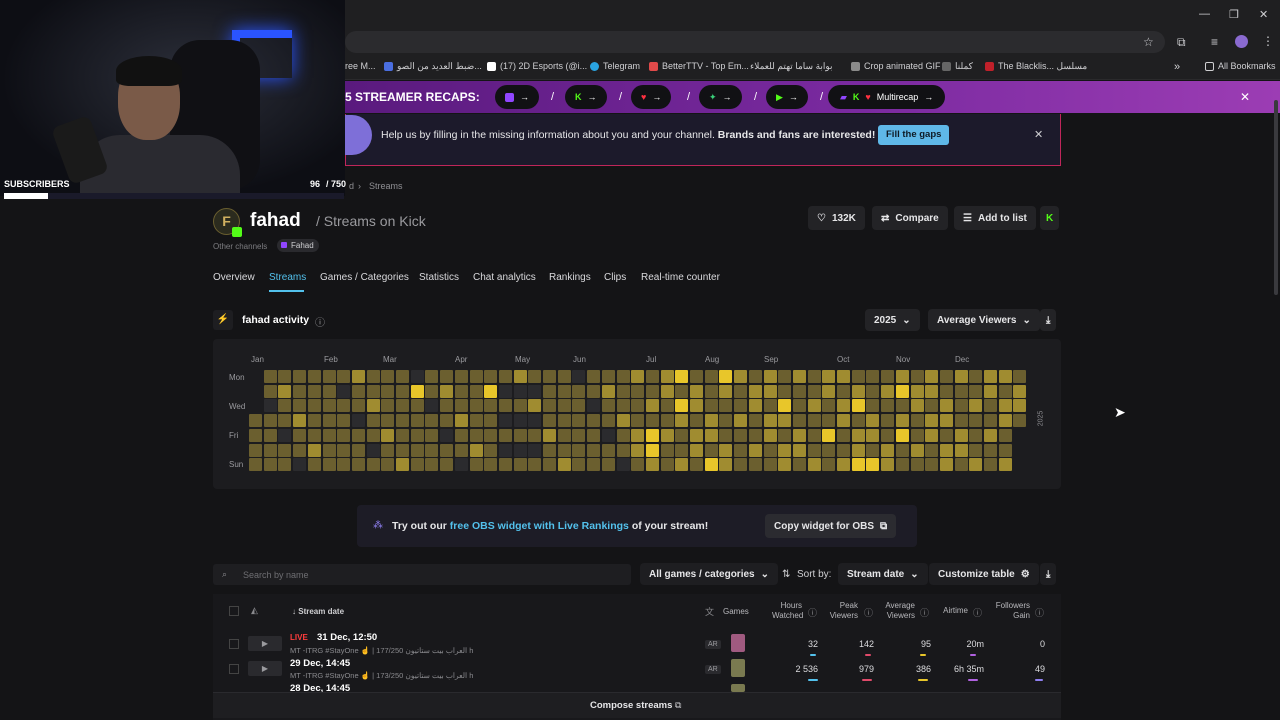  Describe the element at coordinates (320, 663) in the screenshot. I see `row-date: 29 Dec, 14:45` at that location.